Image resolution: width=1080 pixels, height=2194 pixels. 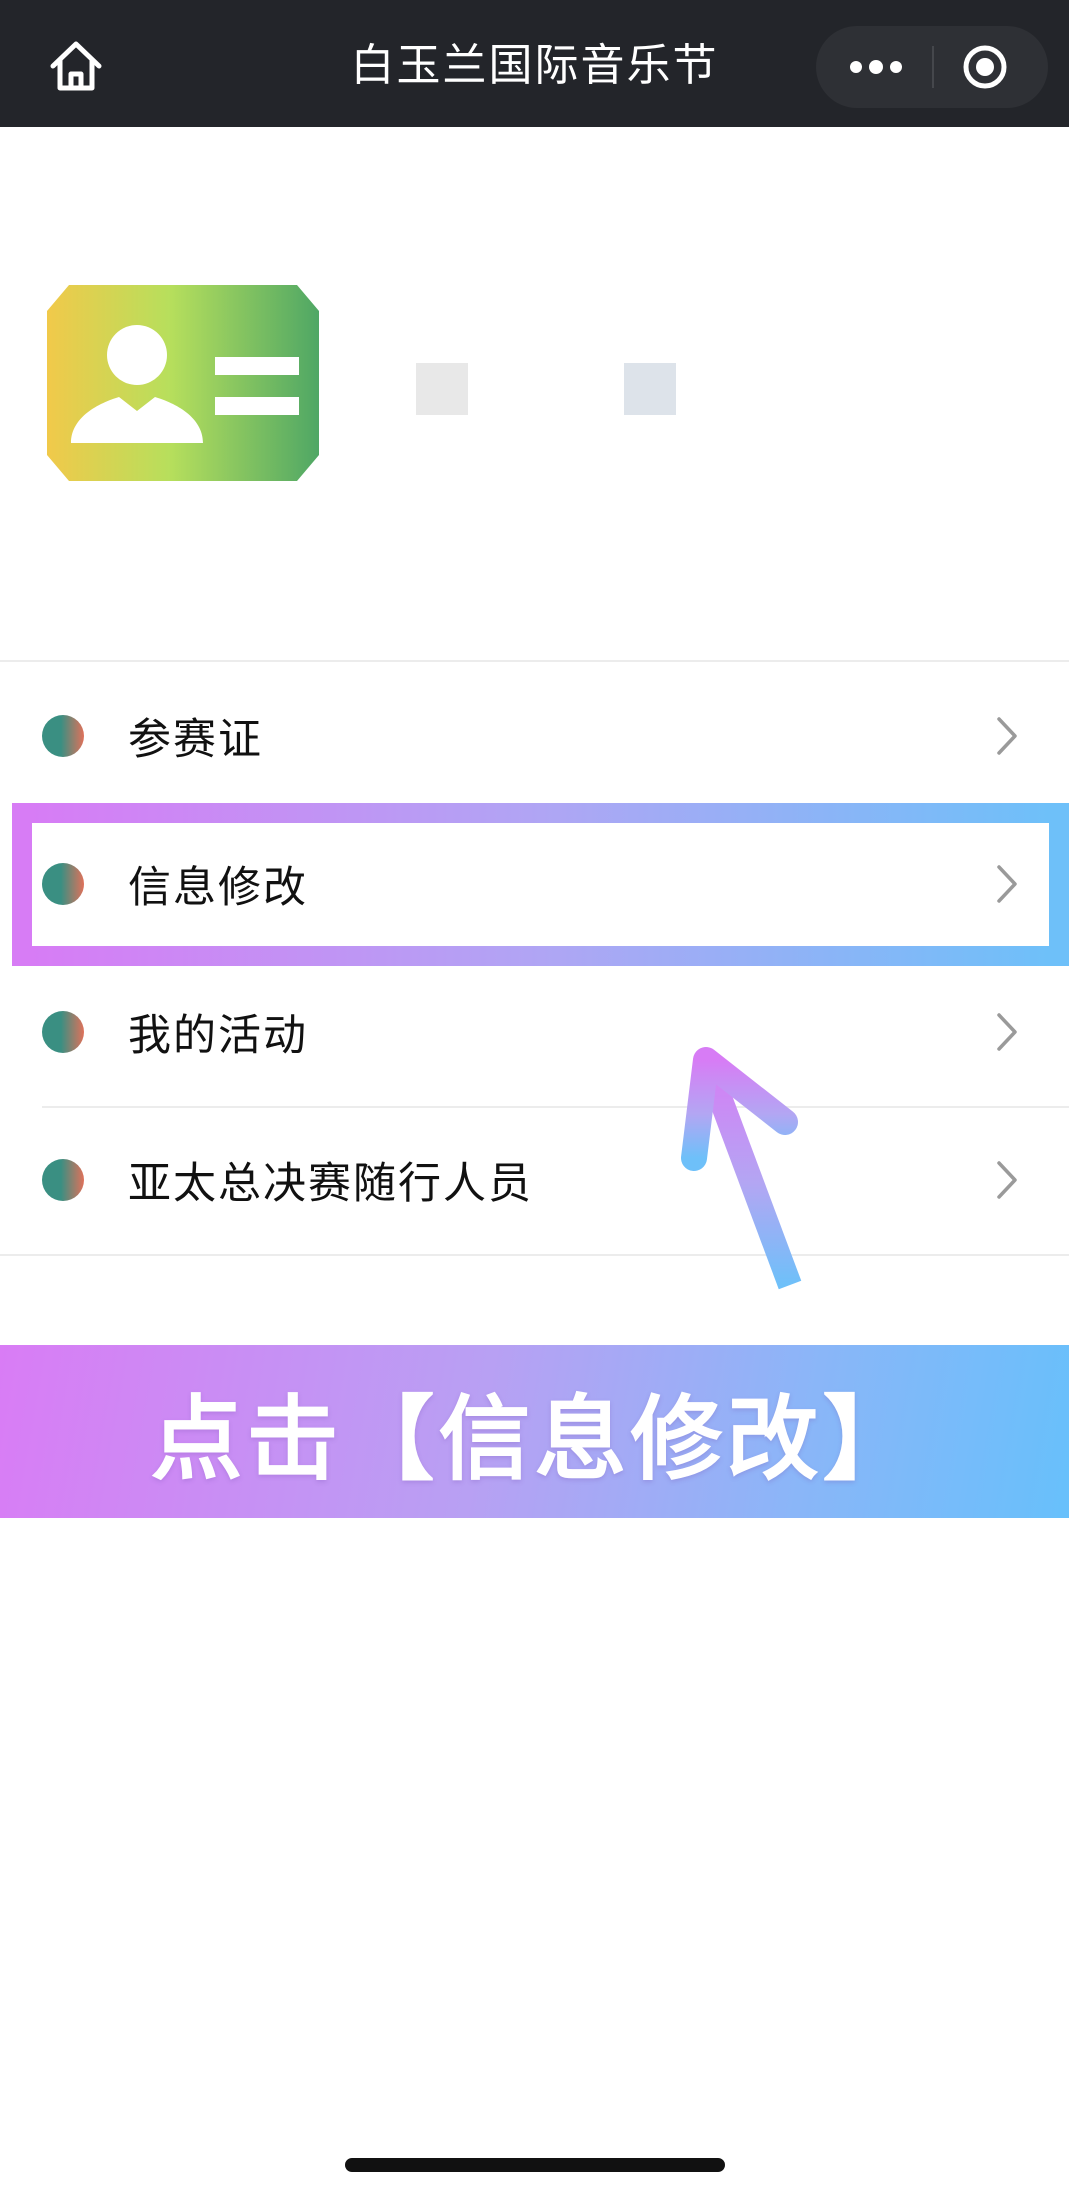 I want to click on menu-item-entry-pass: 参赛证, so click(x=534, y=736).